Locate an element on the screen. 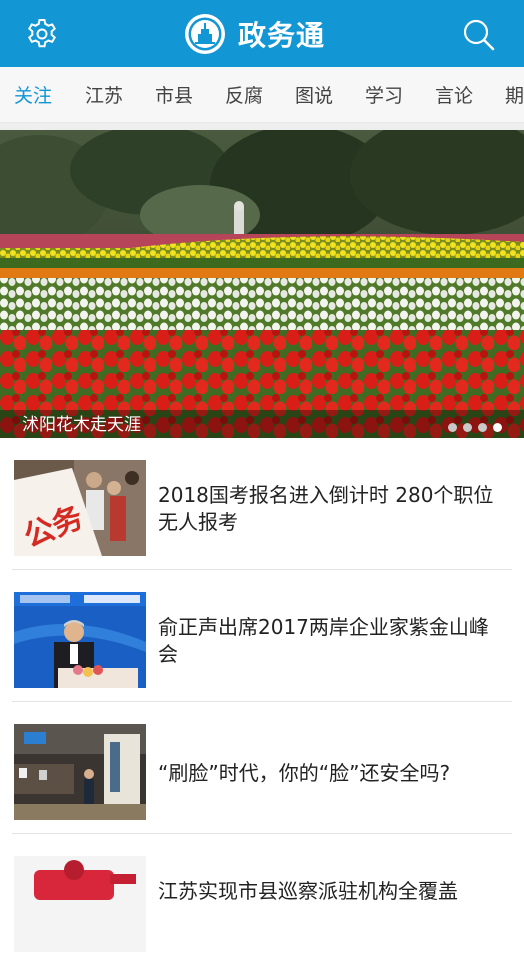 The height and width of the screenshot is (966, 524). tab-anticorruption: 反腐 is located at coordinates (244, 94).